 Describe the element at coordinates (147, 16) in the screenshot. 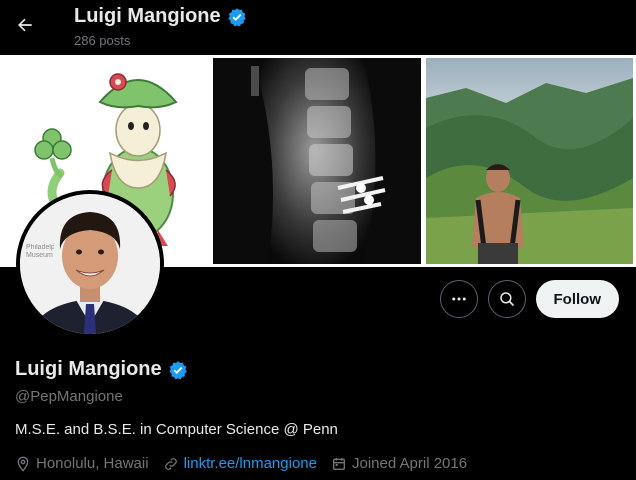

I see `header-name: Luigi Mangione` at that location.